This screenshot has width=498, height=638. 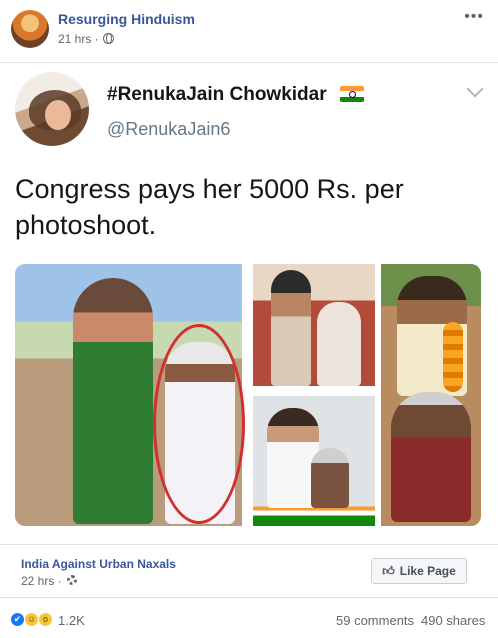 I want to click on globe-icon, so click(x=108, y=38).